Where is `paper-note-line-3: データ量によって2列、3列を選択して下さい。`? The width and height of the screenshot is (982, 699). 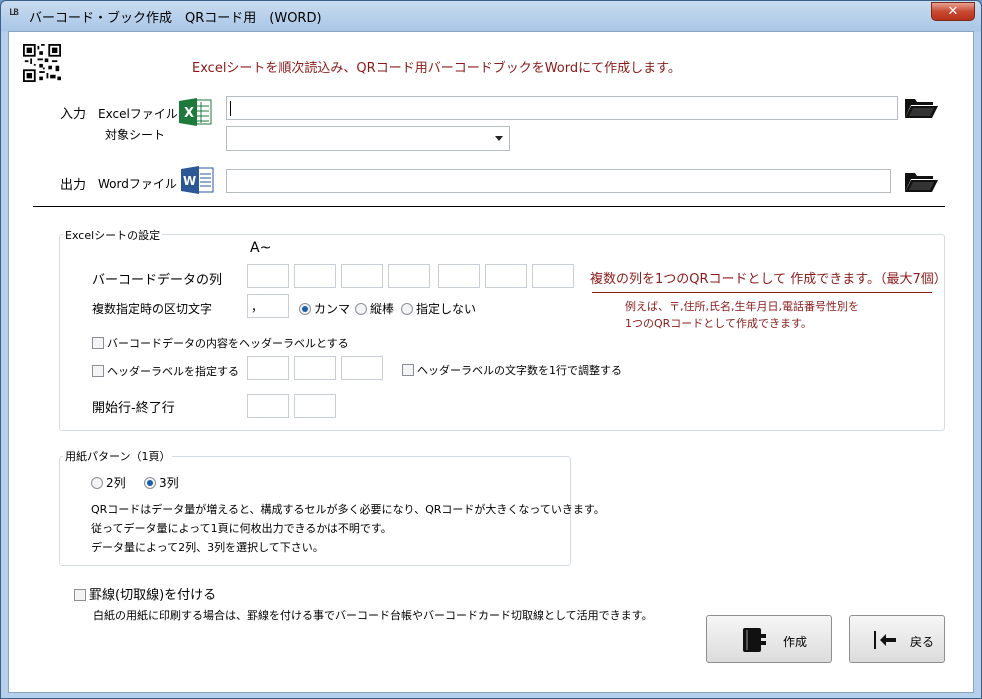 paper-note-line-3: データ量によって2列、3列を選択して下さい。 is located at coordinates (207, 547).